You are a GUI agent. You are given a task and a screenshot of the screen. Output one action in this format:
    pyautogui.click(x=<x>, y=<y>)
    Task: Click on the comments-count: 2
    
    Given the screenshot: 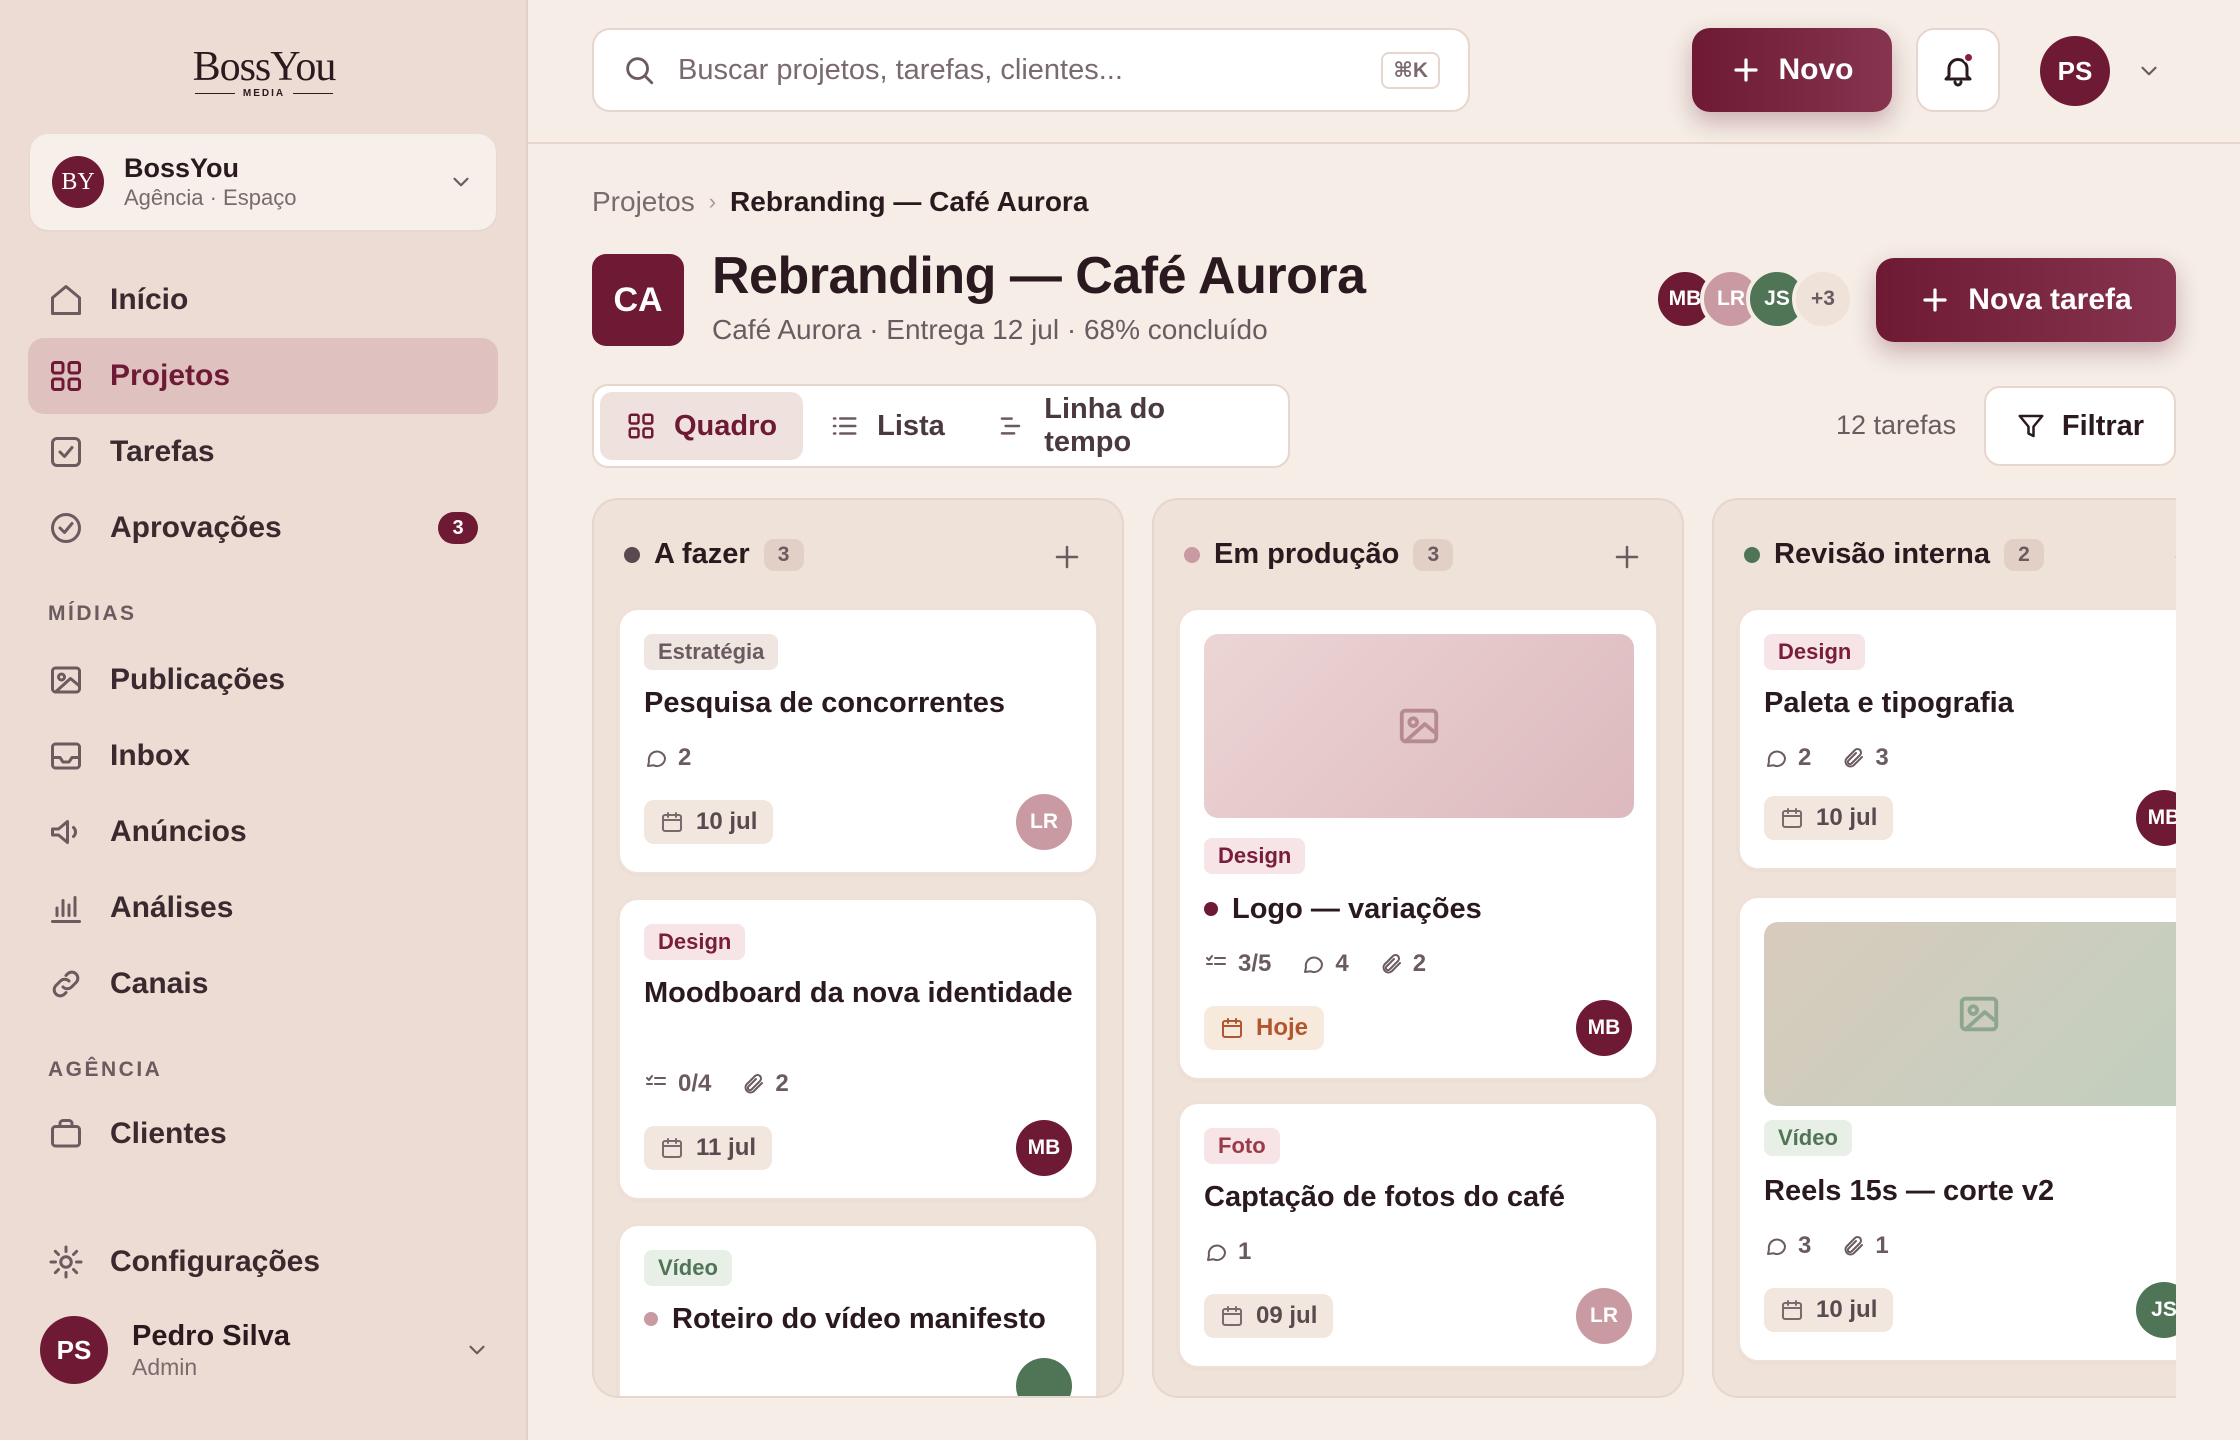 What is the action you would take?
    pyautogui.click(x=667, y=758)
    